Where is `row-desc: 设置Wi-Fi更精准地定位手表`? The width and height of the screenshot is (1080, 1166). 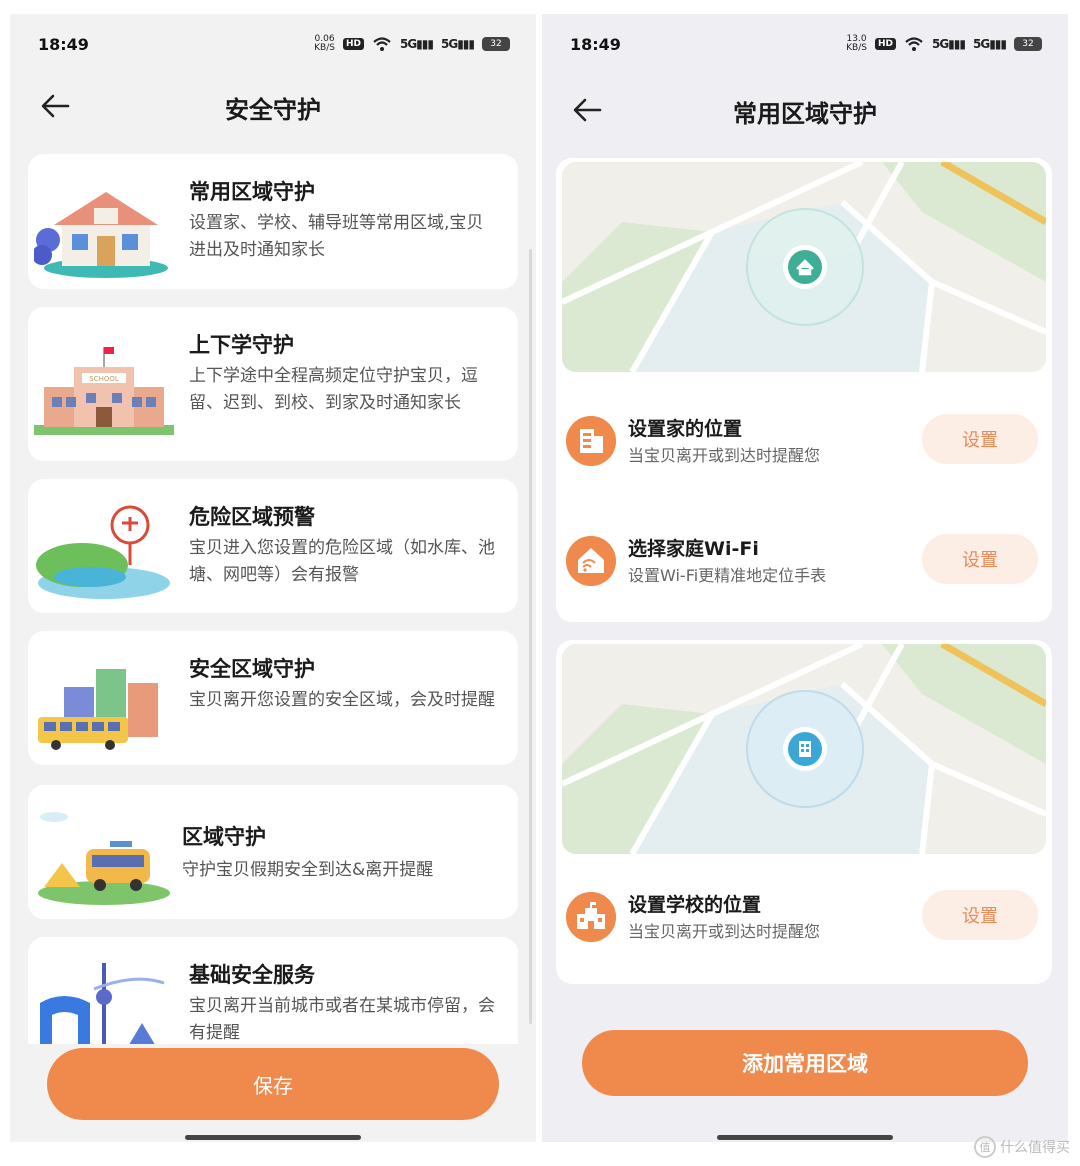 row-desc: 设置Wi-Fi更精准地定位手表 is located at coordinates (727, 575).